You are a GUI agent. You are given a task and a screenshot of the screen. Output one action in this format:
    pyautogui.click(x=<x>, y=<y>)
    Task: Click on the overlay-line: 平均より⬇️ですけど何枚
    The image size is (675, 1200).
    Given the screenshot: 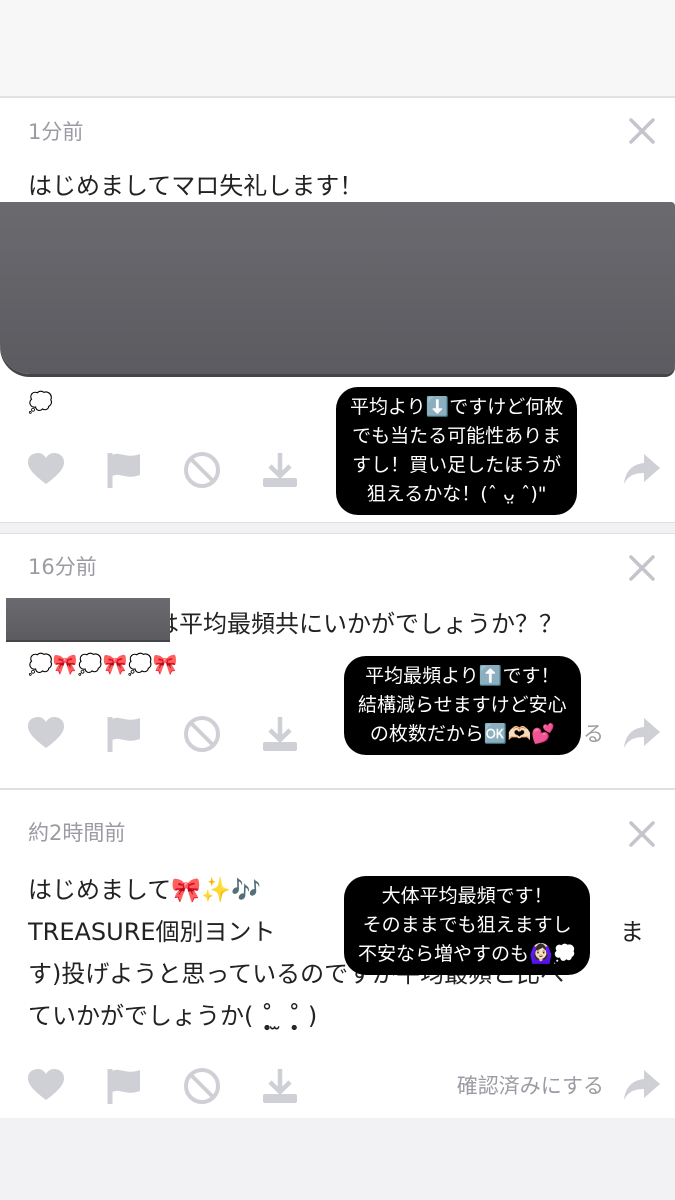 What is the action you would take?
    pyautogui.click(x=457, y=407)
    